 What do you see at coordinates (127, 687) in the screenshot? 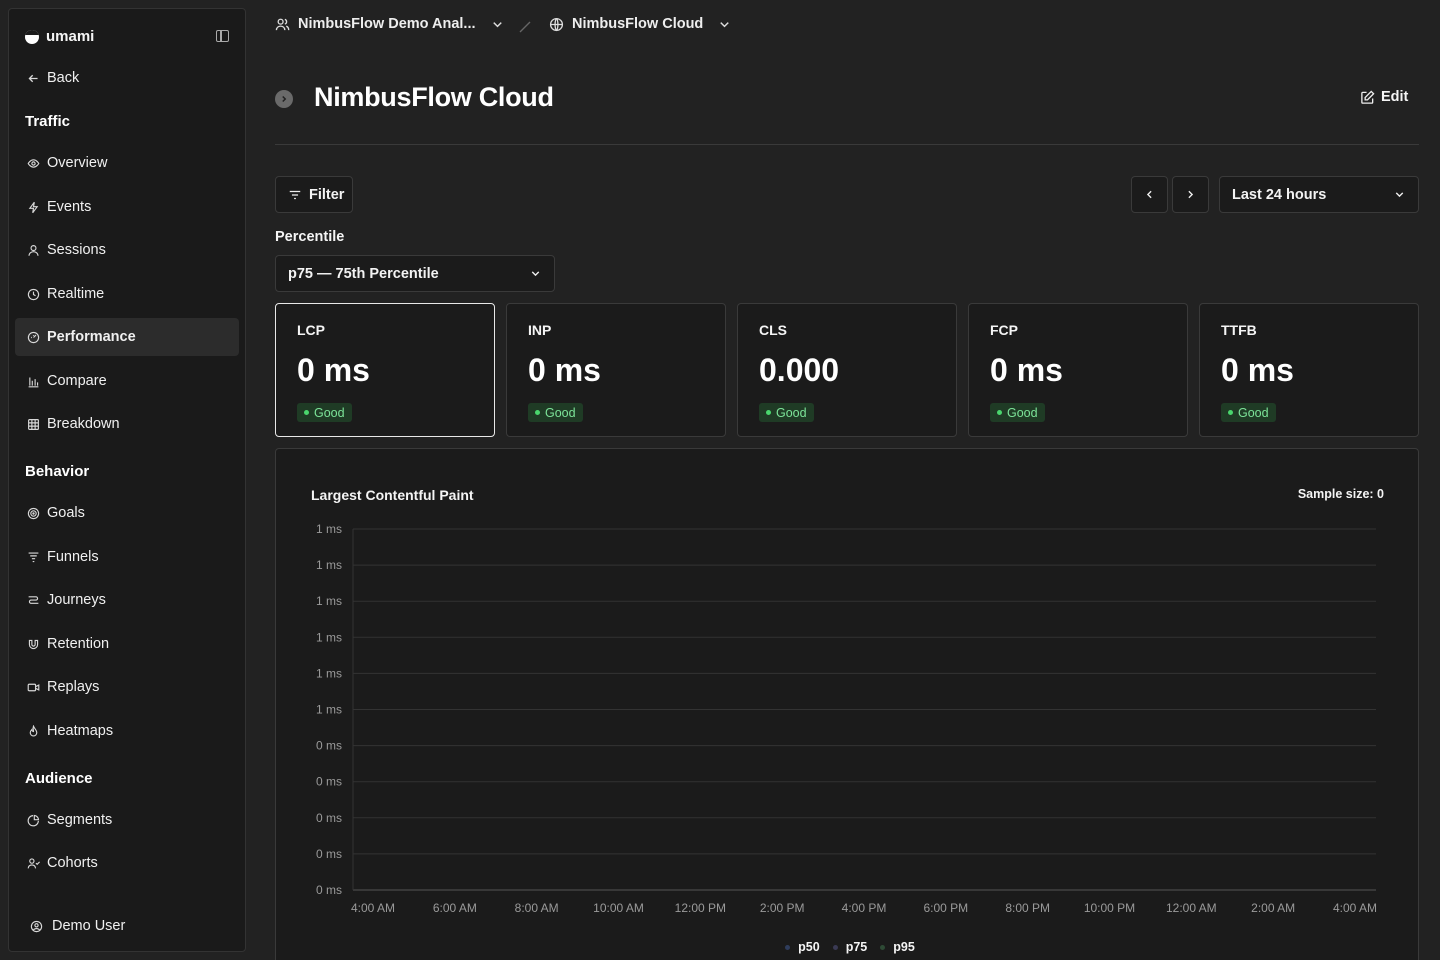
I see `sidebar-item-replays: Replays` at bounding box center [127, 687].